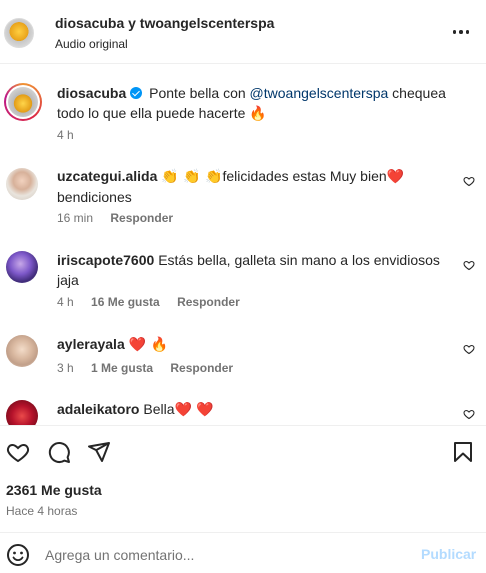 This screenshot has width=486, height=573. I want to click on post-time: Hace 4 horas, so click(41, 511).